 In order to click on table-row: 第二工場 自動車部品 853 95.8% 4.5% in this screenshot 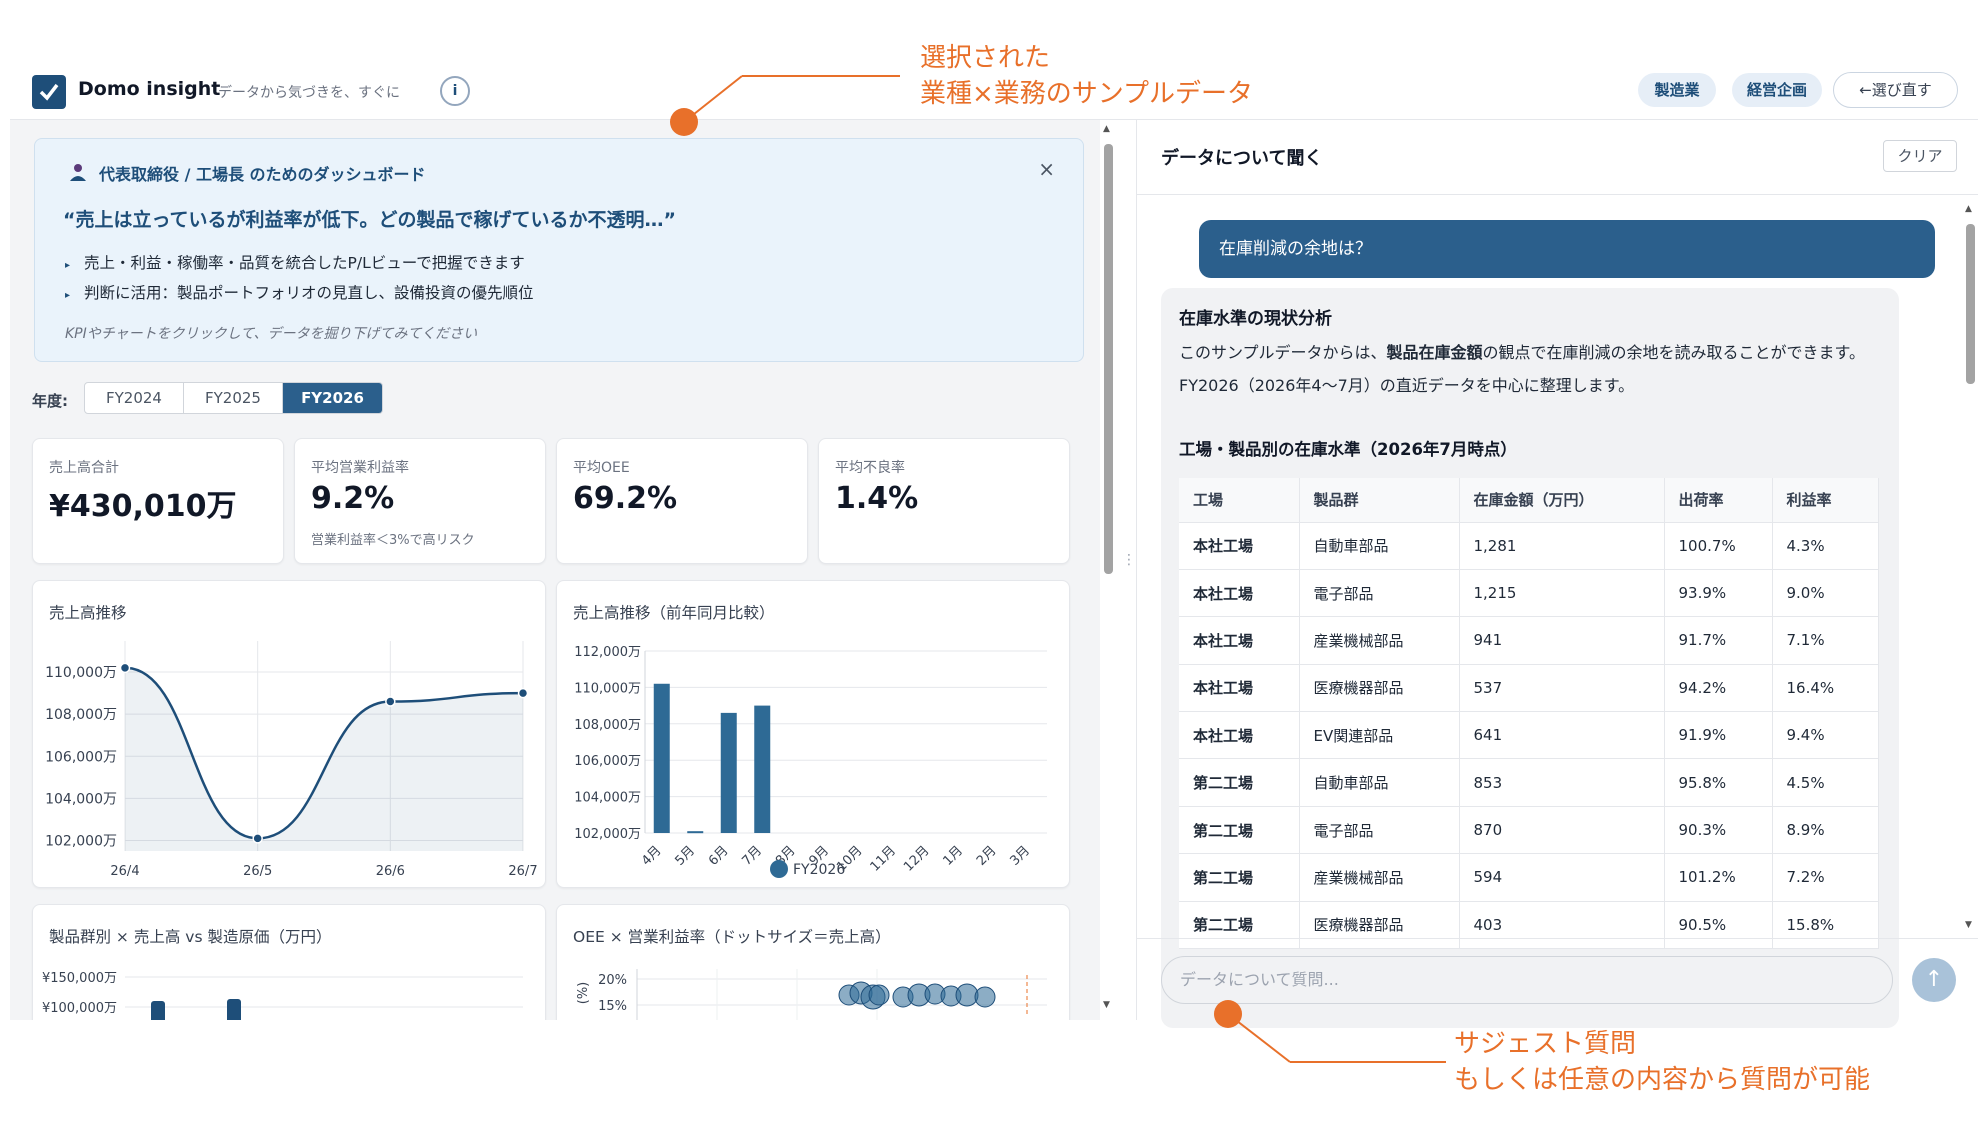, I will do `click(1529, 782)`.